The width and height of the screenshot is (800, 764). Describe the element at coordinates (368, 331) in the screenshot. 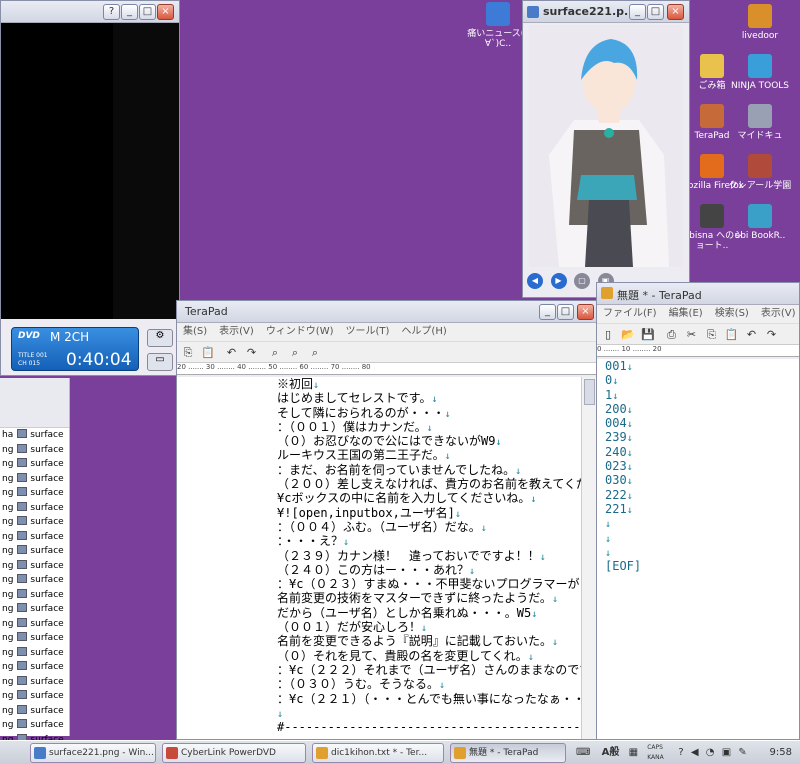

I see `menu-item: ツール(T)` at that location.